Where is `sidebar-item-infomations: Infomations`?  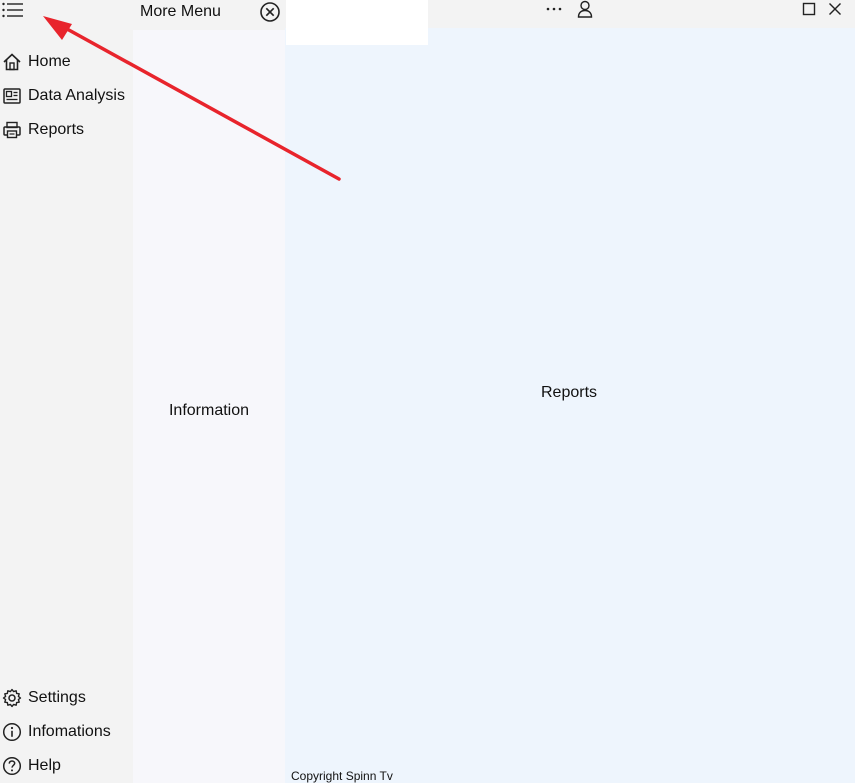
sidebar-item-infomations: Infomations is located at coordinates (56, 732).